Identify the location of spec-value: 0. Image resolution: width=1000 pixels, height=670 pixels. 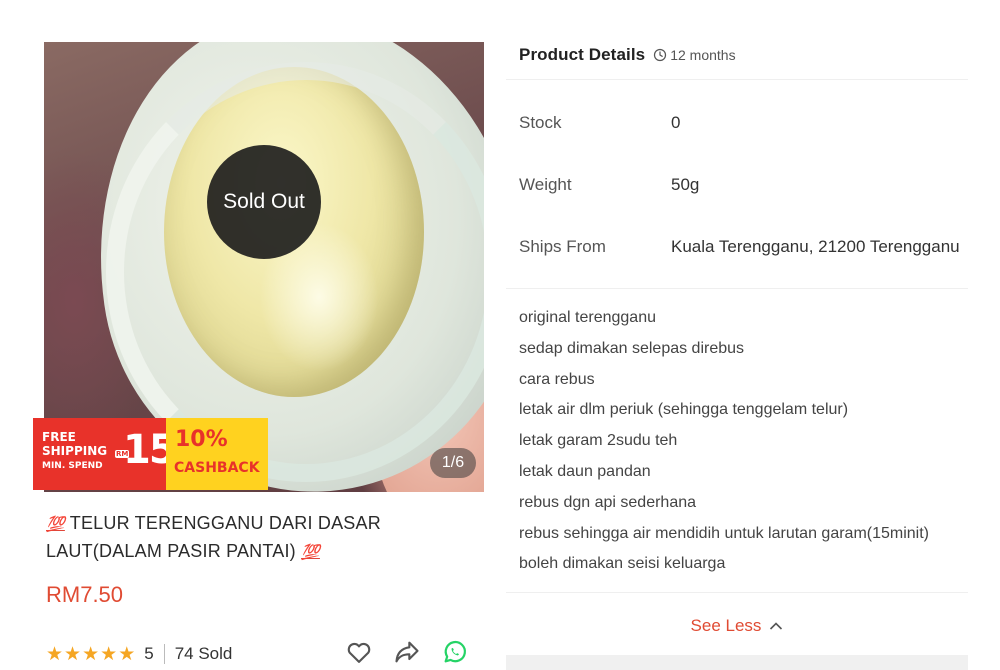
(676, 122).